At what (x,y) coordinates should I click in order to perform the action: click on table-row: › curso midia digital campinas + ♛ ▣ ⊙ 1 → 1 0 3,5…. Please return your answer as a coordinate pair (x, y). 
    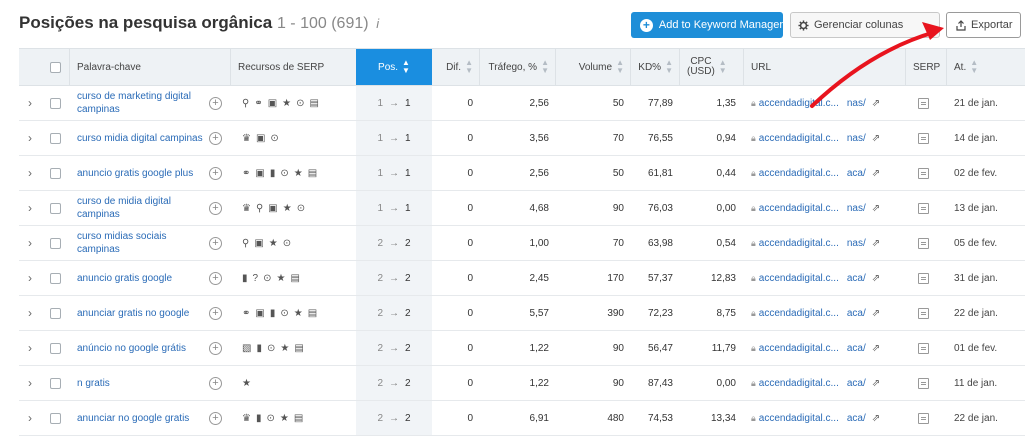
    Looking at the image, I should click on (522, 138).